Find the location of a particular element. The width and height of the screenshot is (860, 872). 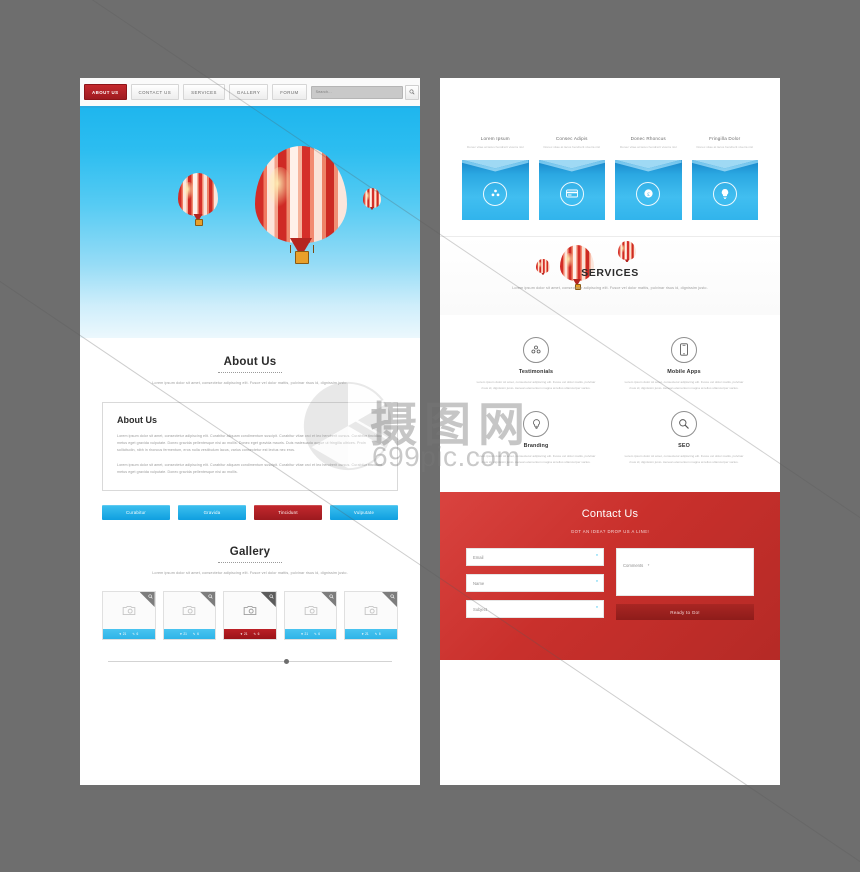

button-label: Tincidunt is located at coordinates (288, 513).